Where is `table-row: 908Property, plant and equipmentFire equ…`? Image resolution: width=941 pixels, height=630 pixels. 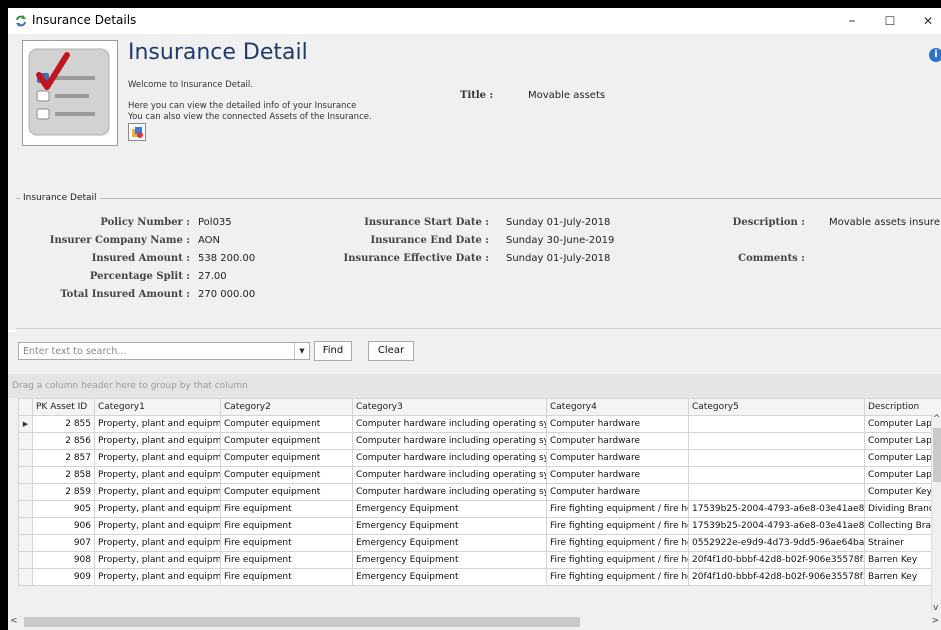
table-row: 908Property, plant and equipmentFire equ… is located at coordinates (479, 560).